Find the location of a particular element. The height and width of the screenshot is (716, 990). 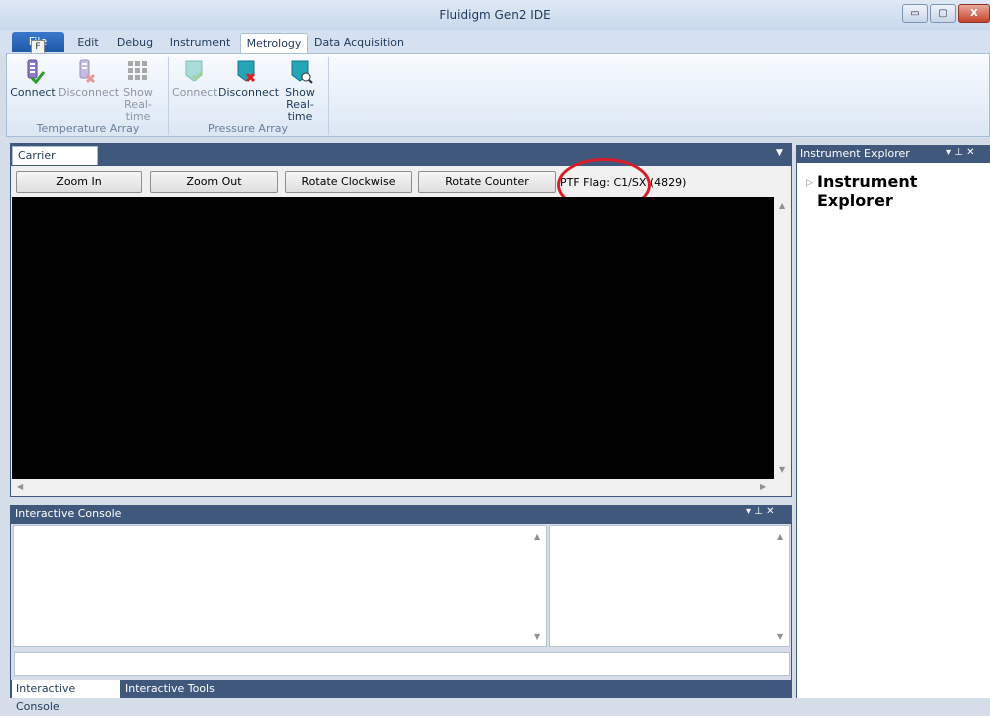

carrier-view-header is located at coordinates (401, 154).